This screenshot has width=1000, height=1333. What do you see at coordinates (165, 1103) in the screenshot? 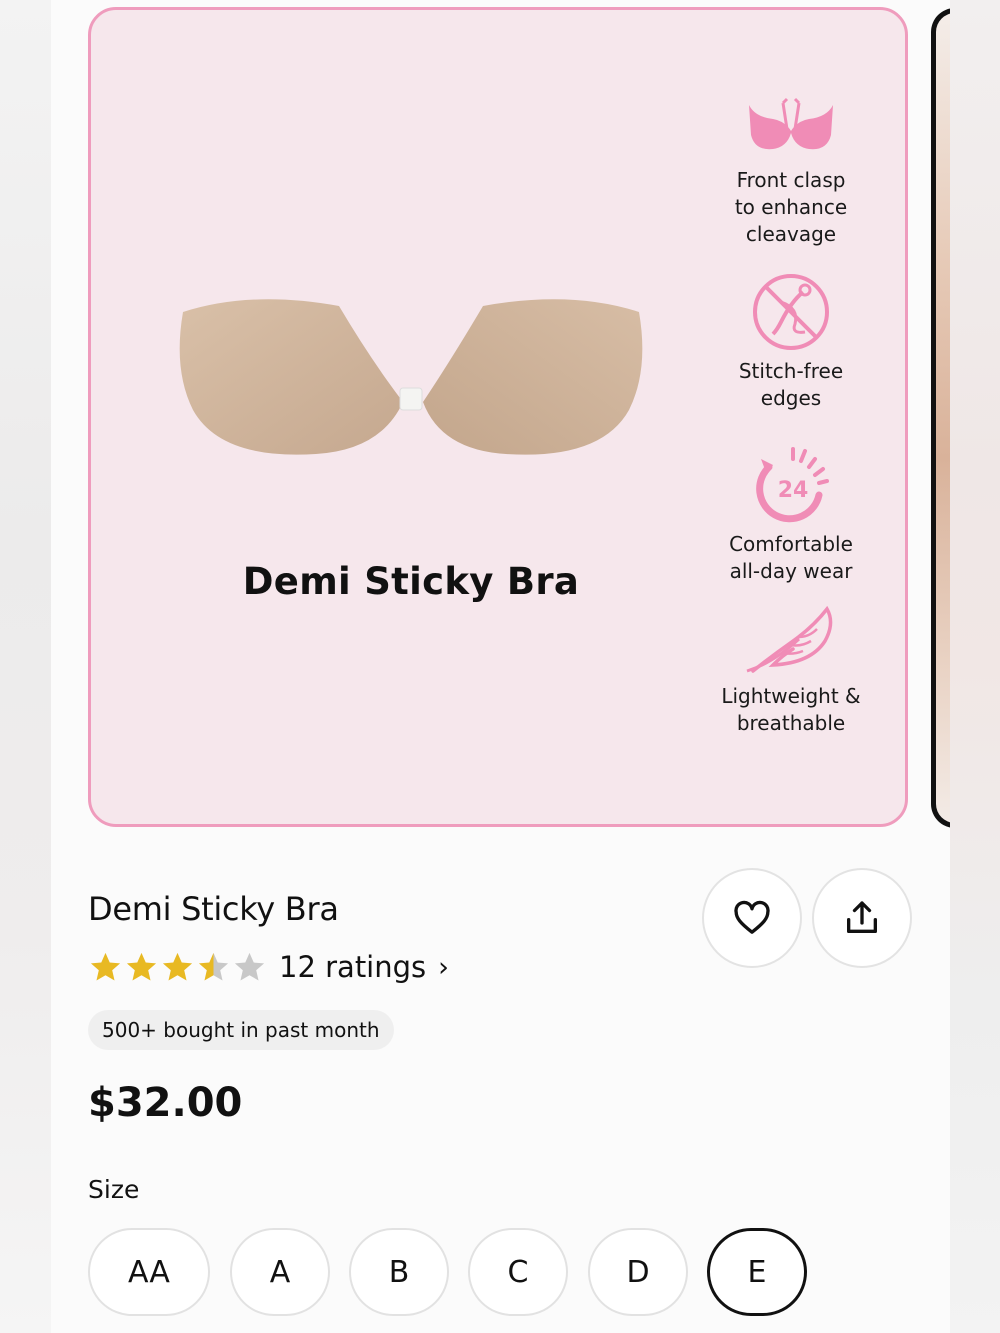
I see `price: $32.00` at bounding box center [165, 1103].